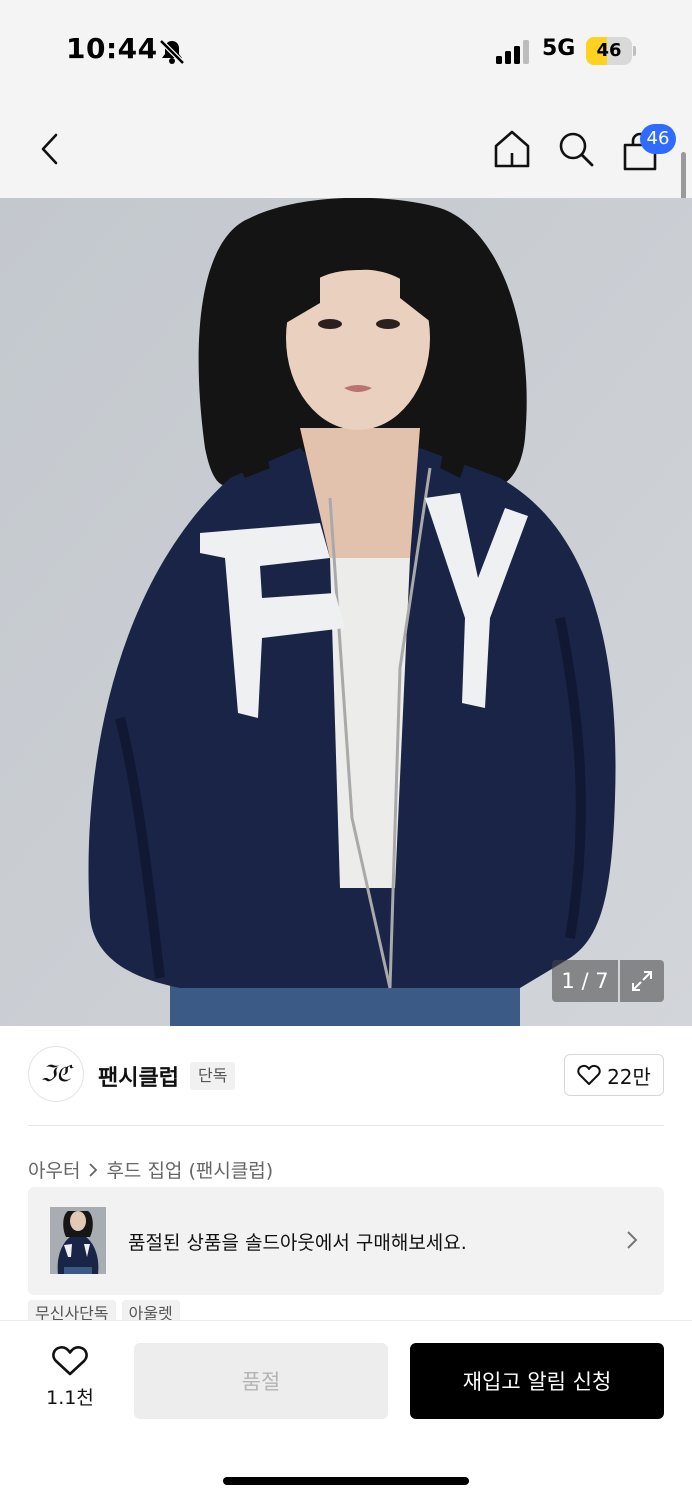 Image resolution: width=692 pixels, height=1500 pixels. Describe the element at coordinates (629, 1076) in the screenshot. I see `brand-like-count: 22만` at that location.